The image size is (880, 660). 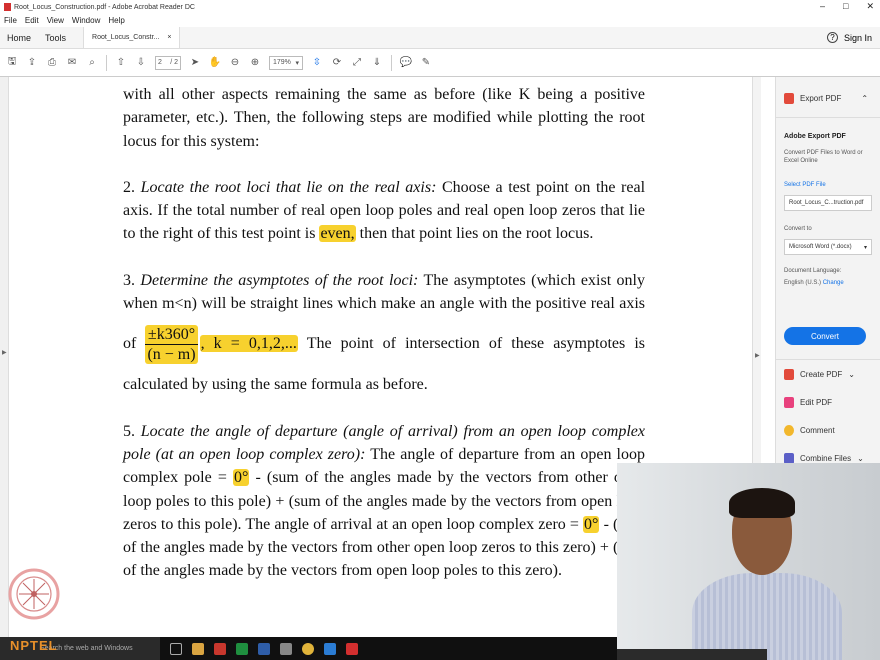 What do you see at coordinates (591, 524) in the screenshot?
I see `highlight-zero-degree-arrival: 0°` at bounding box center [591, 524].